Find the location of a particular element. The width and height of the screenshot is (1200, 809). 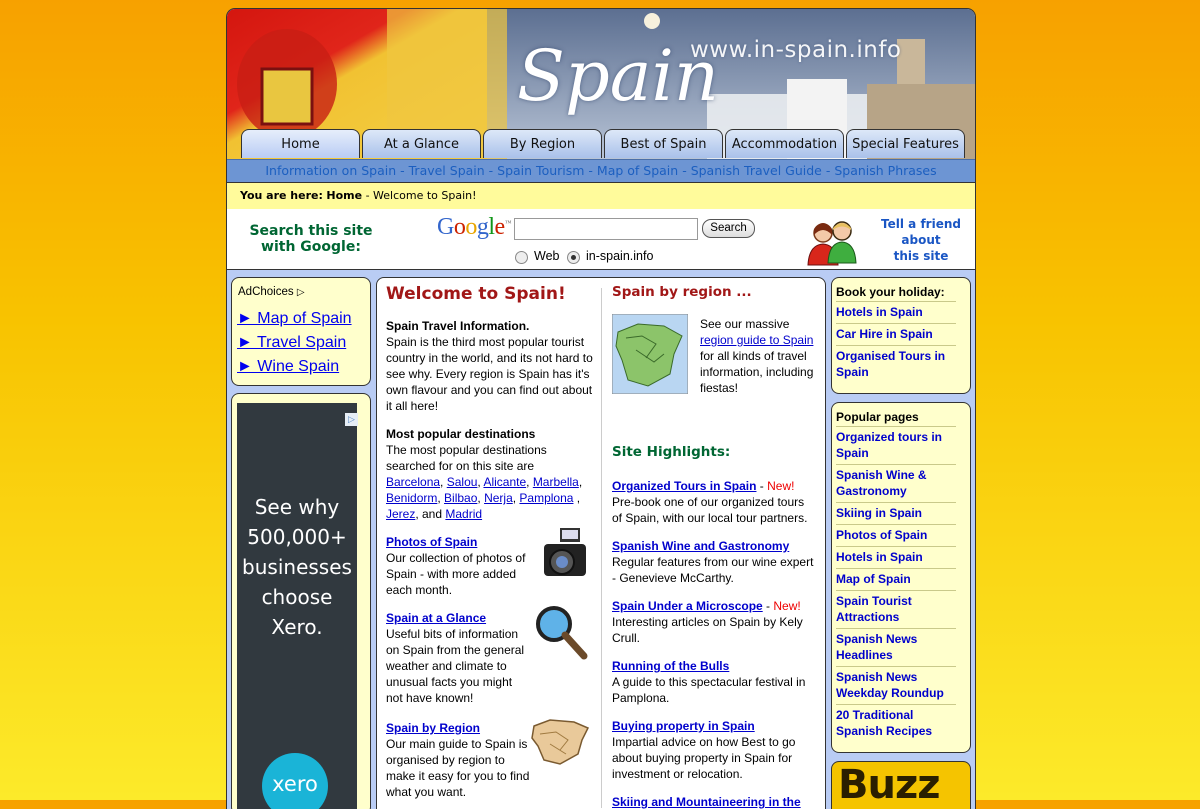

destination-link: Marbella is located at coordinates (556, 482).